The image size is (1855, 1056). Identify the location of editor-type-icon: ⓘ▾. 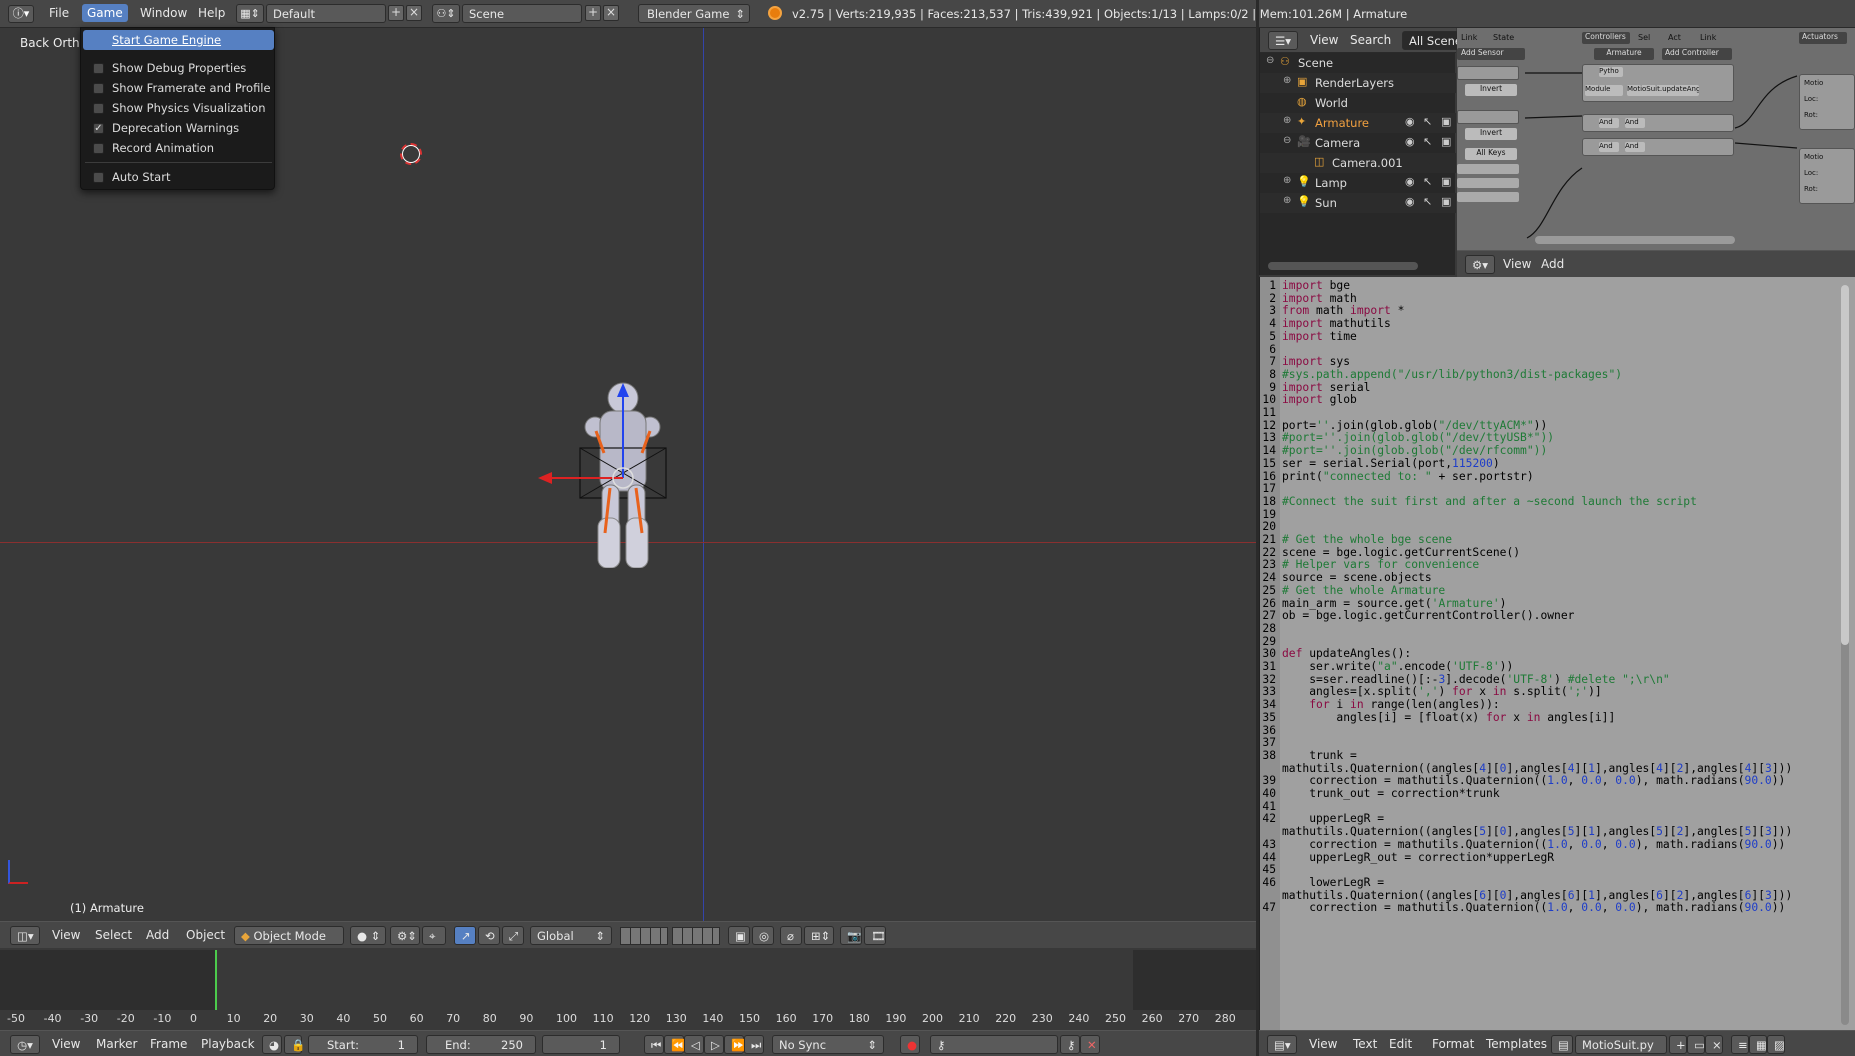
(21, 14).